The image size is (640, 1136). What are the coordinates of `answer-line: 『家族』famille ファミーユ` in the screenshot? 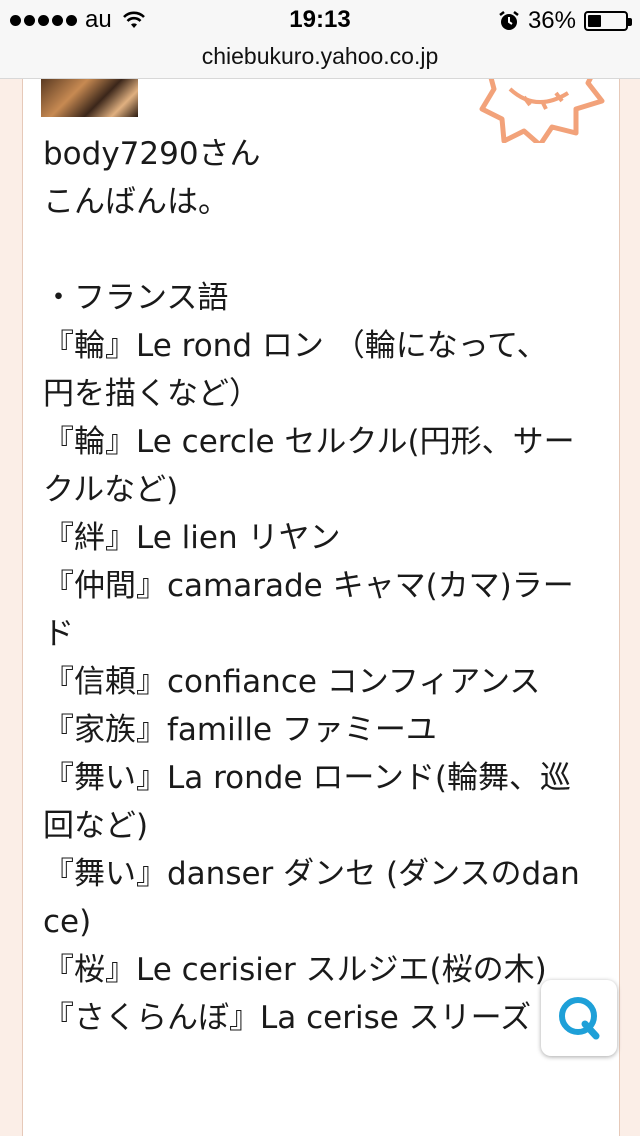 It's located at (240, 730).